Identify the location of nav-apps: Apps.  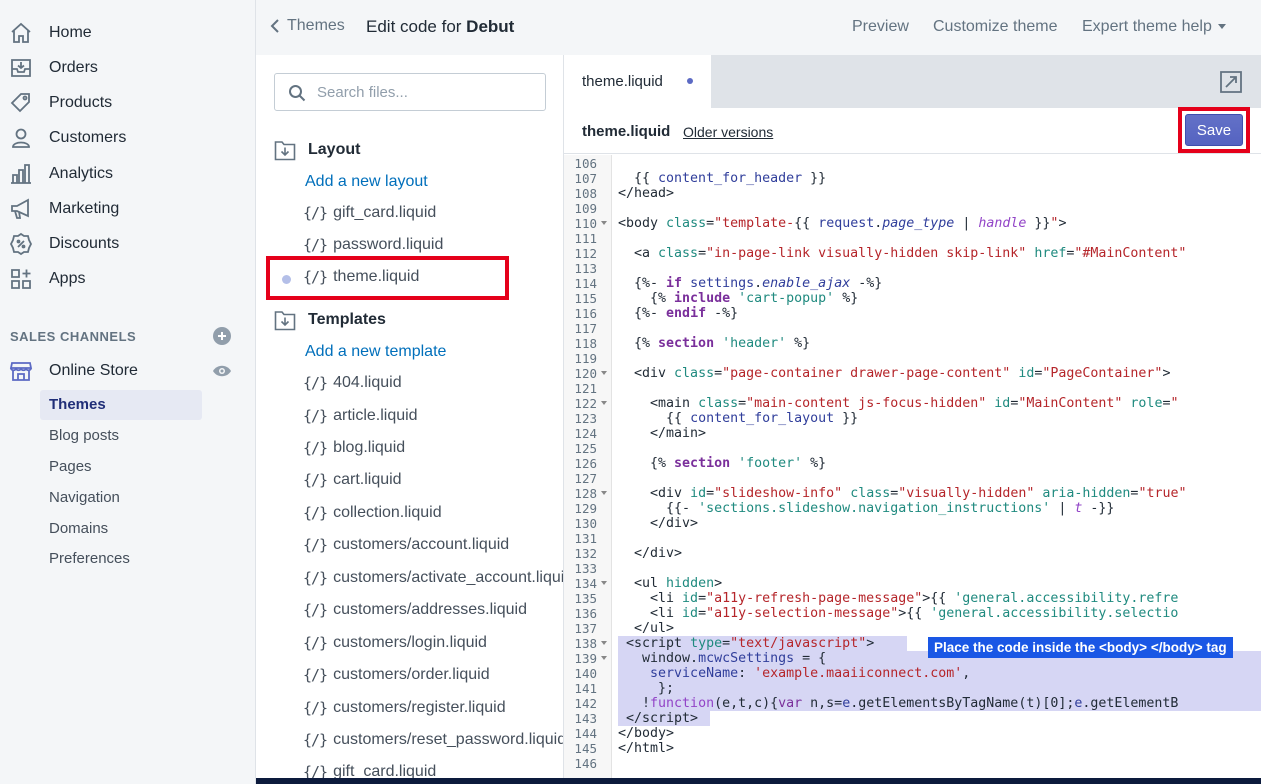
(128, 279).